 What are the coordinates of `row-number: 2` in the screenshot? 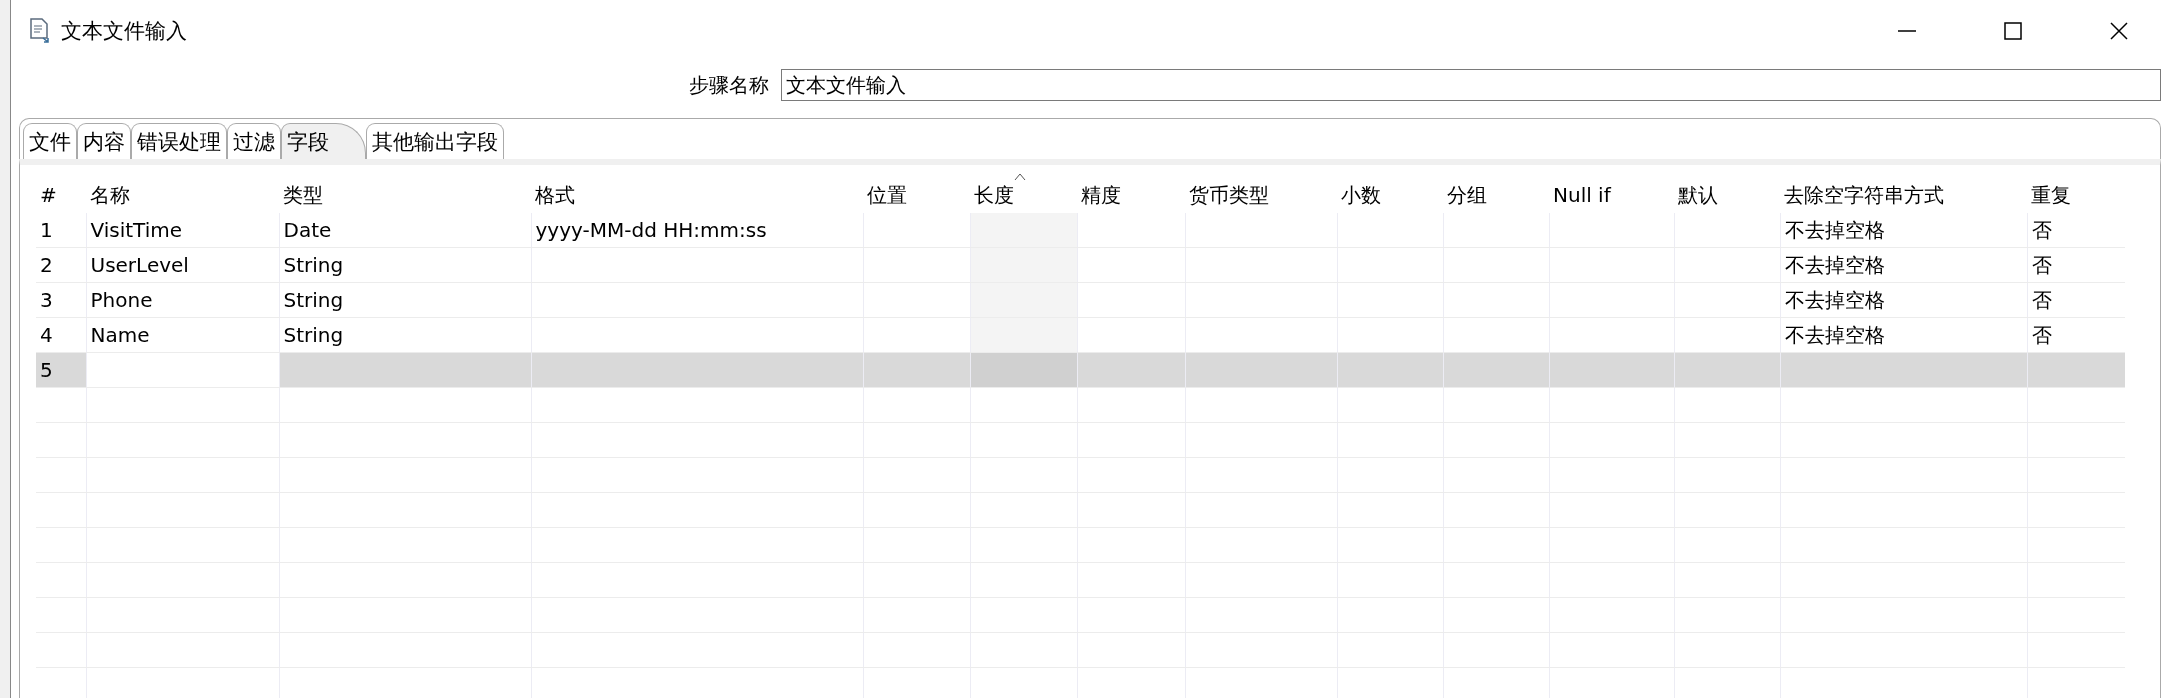 It's located at (61, 265).